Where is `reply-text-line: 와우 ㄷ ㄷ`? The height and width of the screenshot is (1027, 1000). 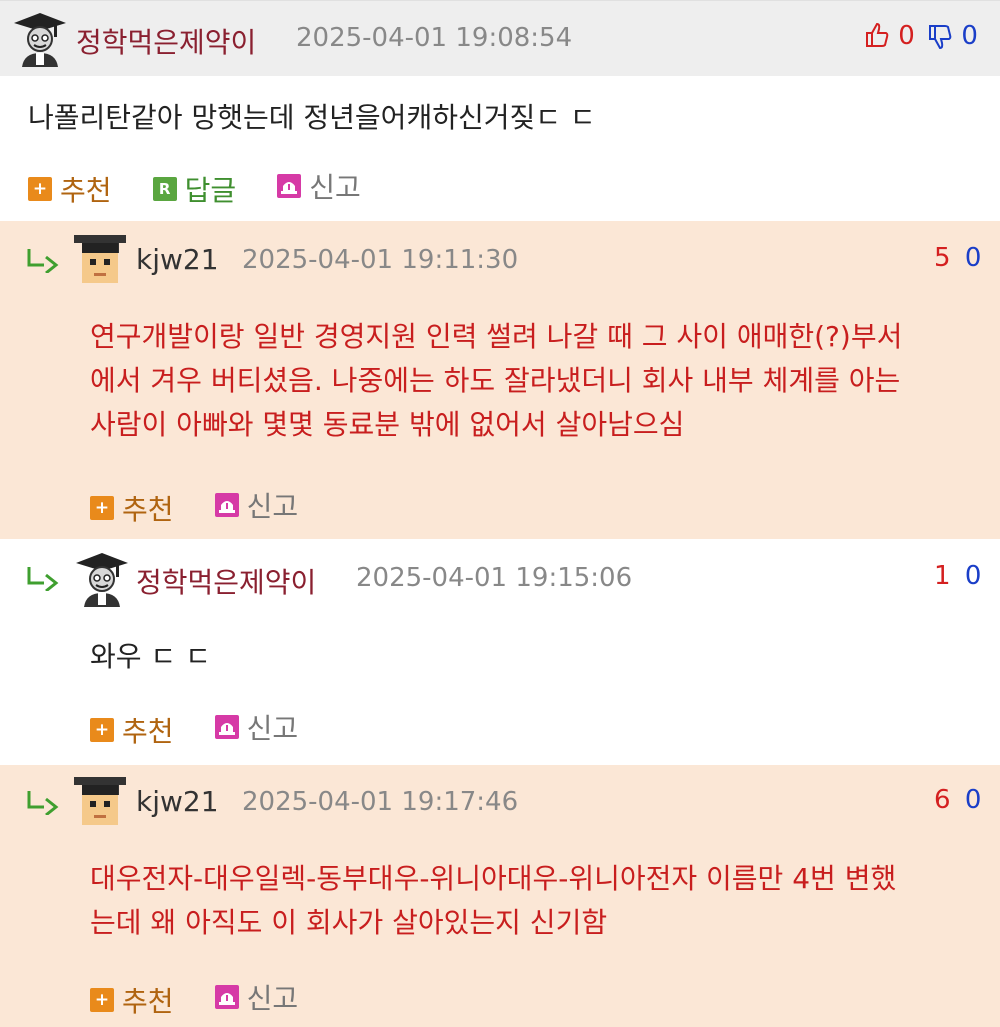 reply-text-line: 와우 ㄷ ㄷ is located at coordinates (150, 656).